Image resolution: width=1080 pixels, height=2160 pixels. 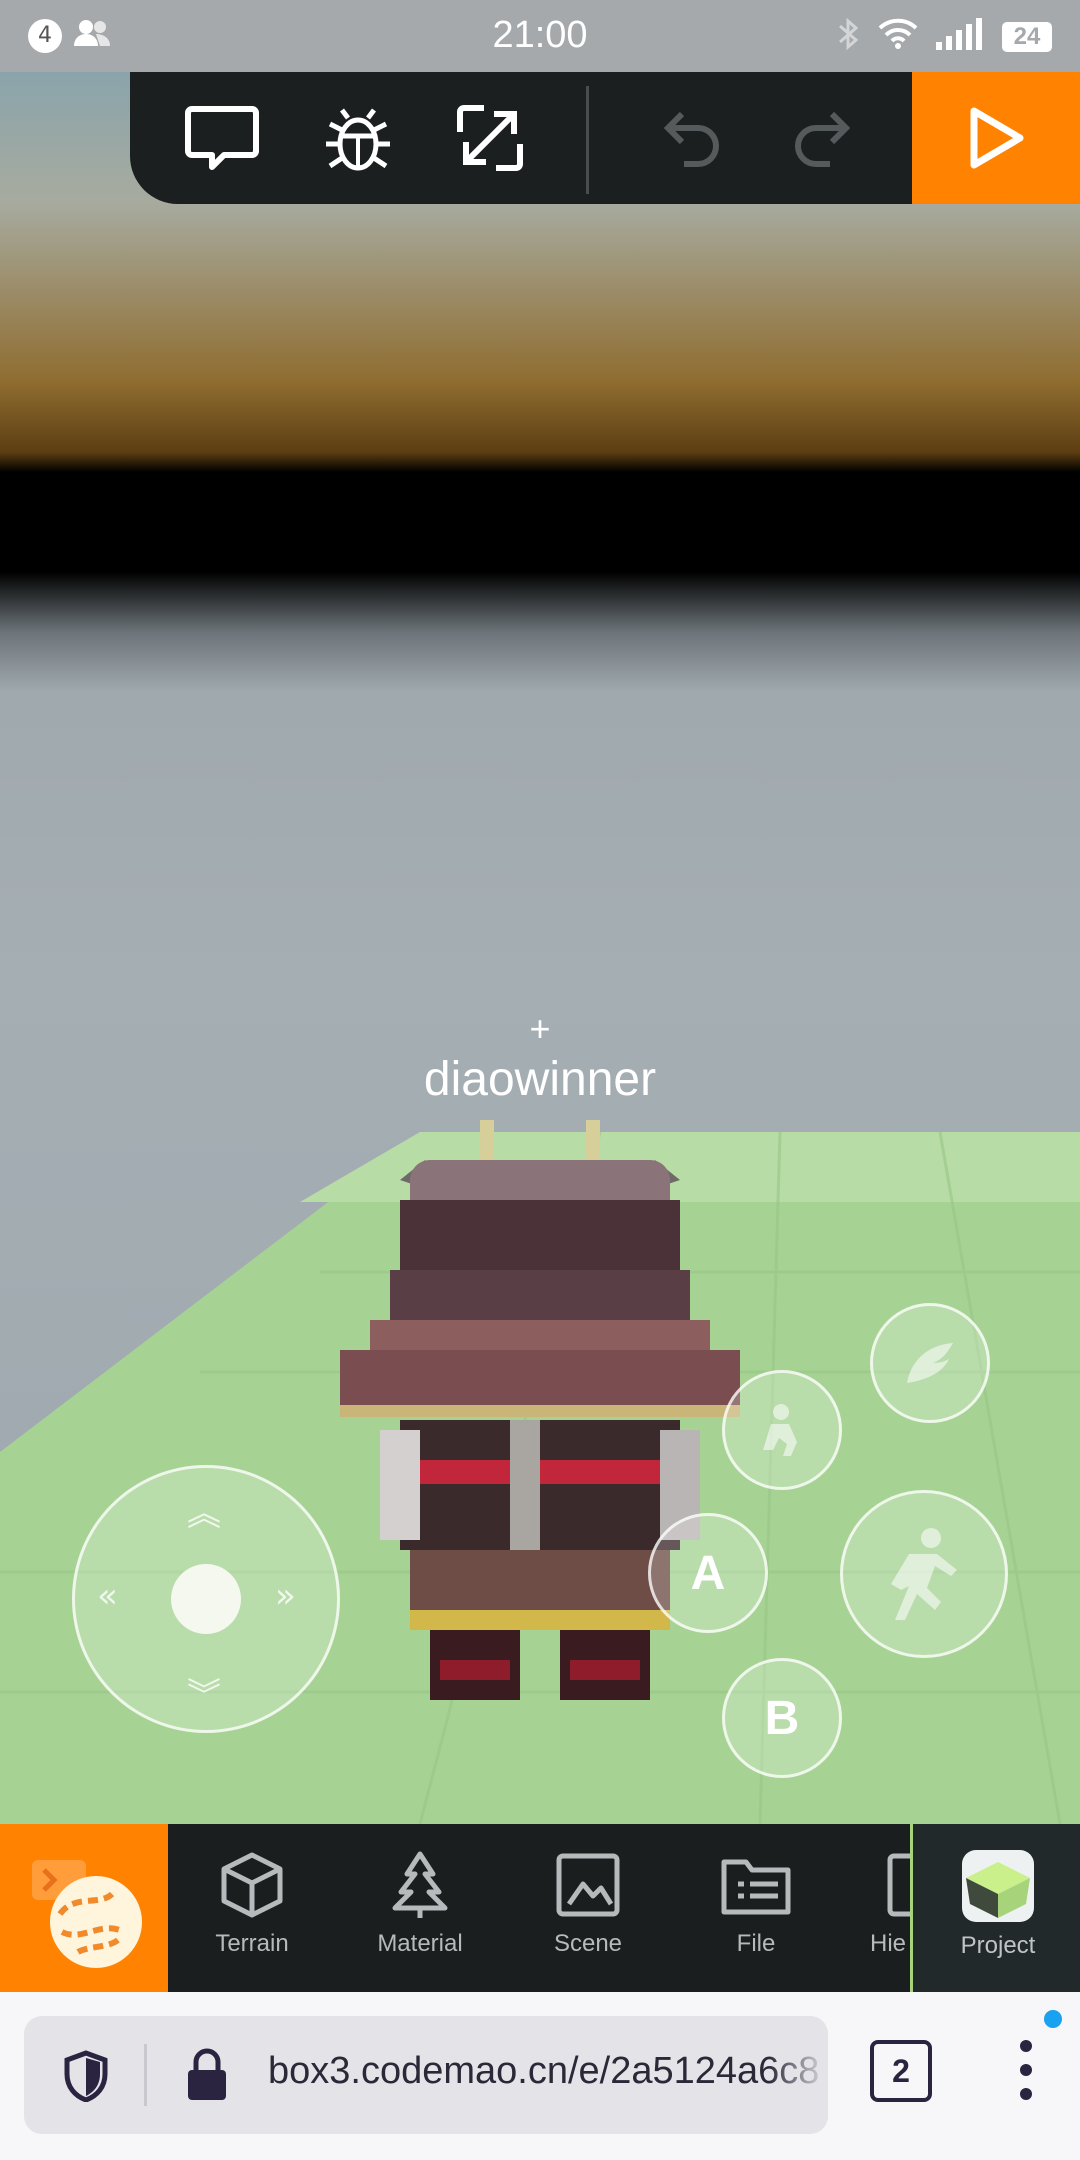 What do you see at coordinates (888, 1943) in the screenshot?
I see `tab-label: Hie` at bounding box center [888, 1943].